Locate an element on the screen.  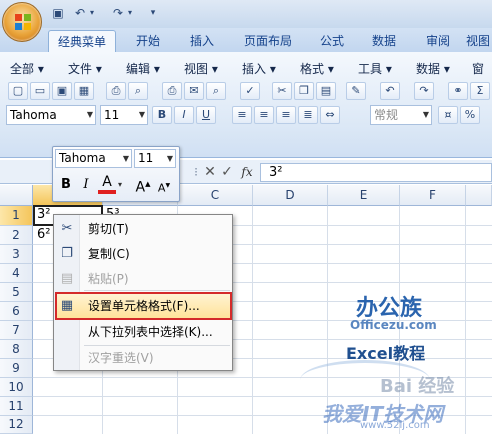
row-header-9: 9 is located at coordinates (16, 368).